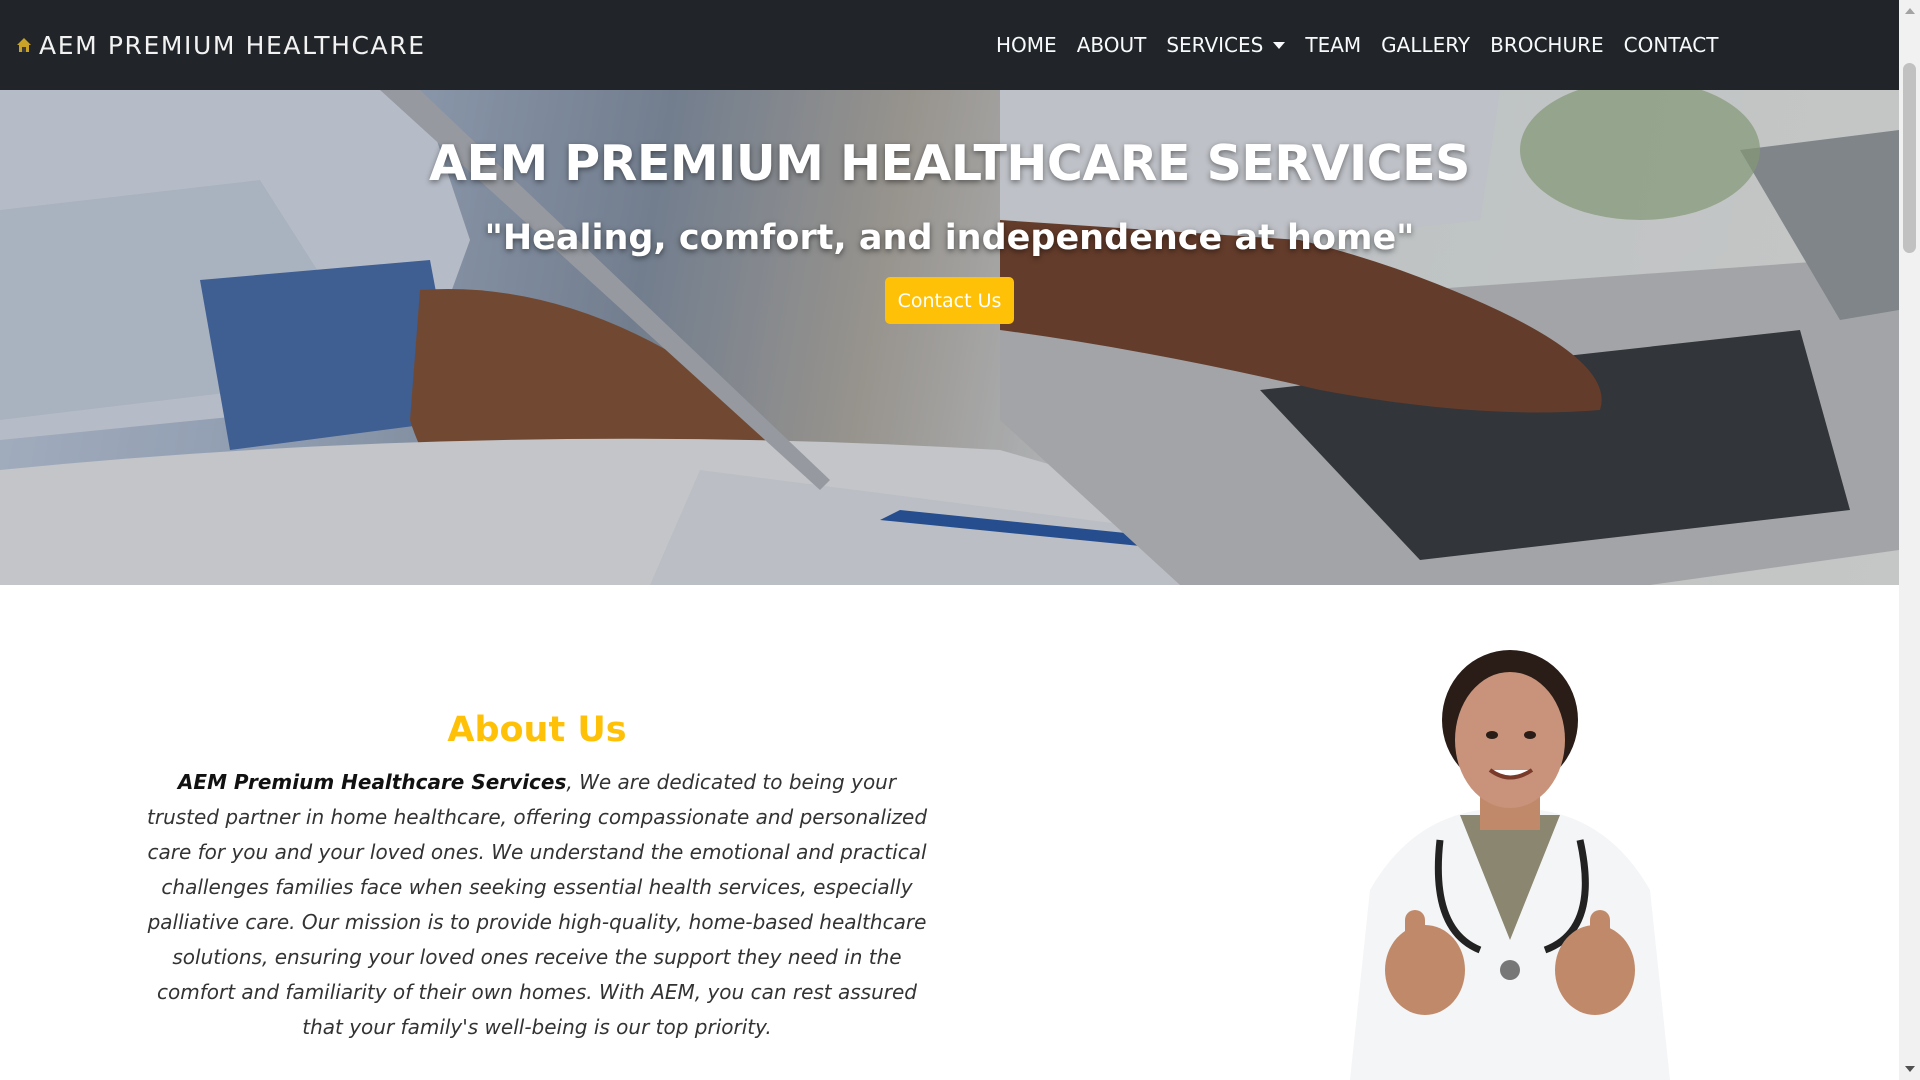 This screenshot has width=1920, height=1080. What do you see at coordinates (372, 782) in the screenshot?
I see `about-company-name: AEM Premium Healthcare Services` at bounding box center [372, 782].